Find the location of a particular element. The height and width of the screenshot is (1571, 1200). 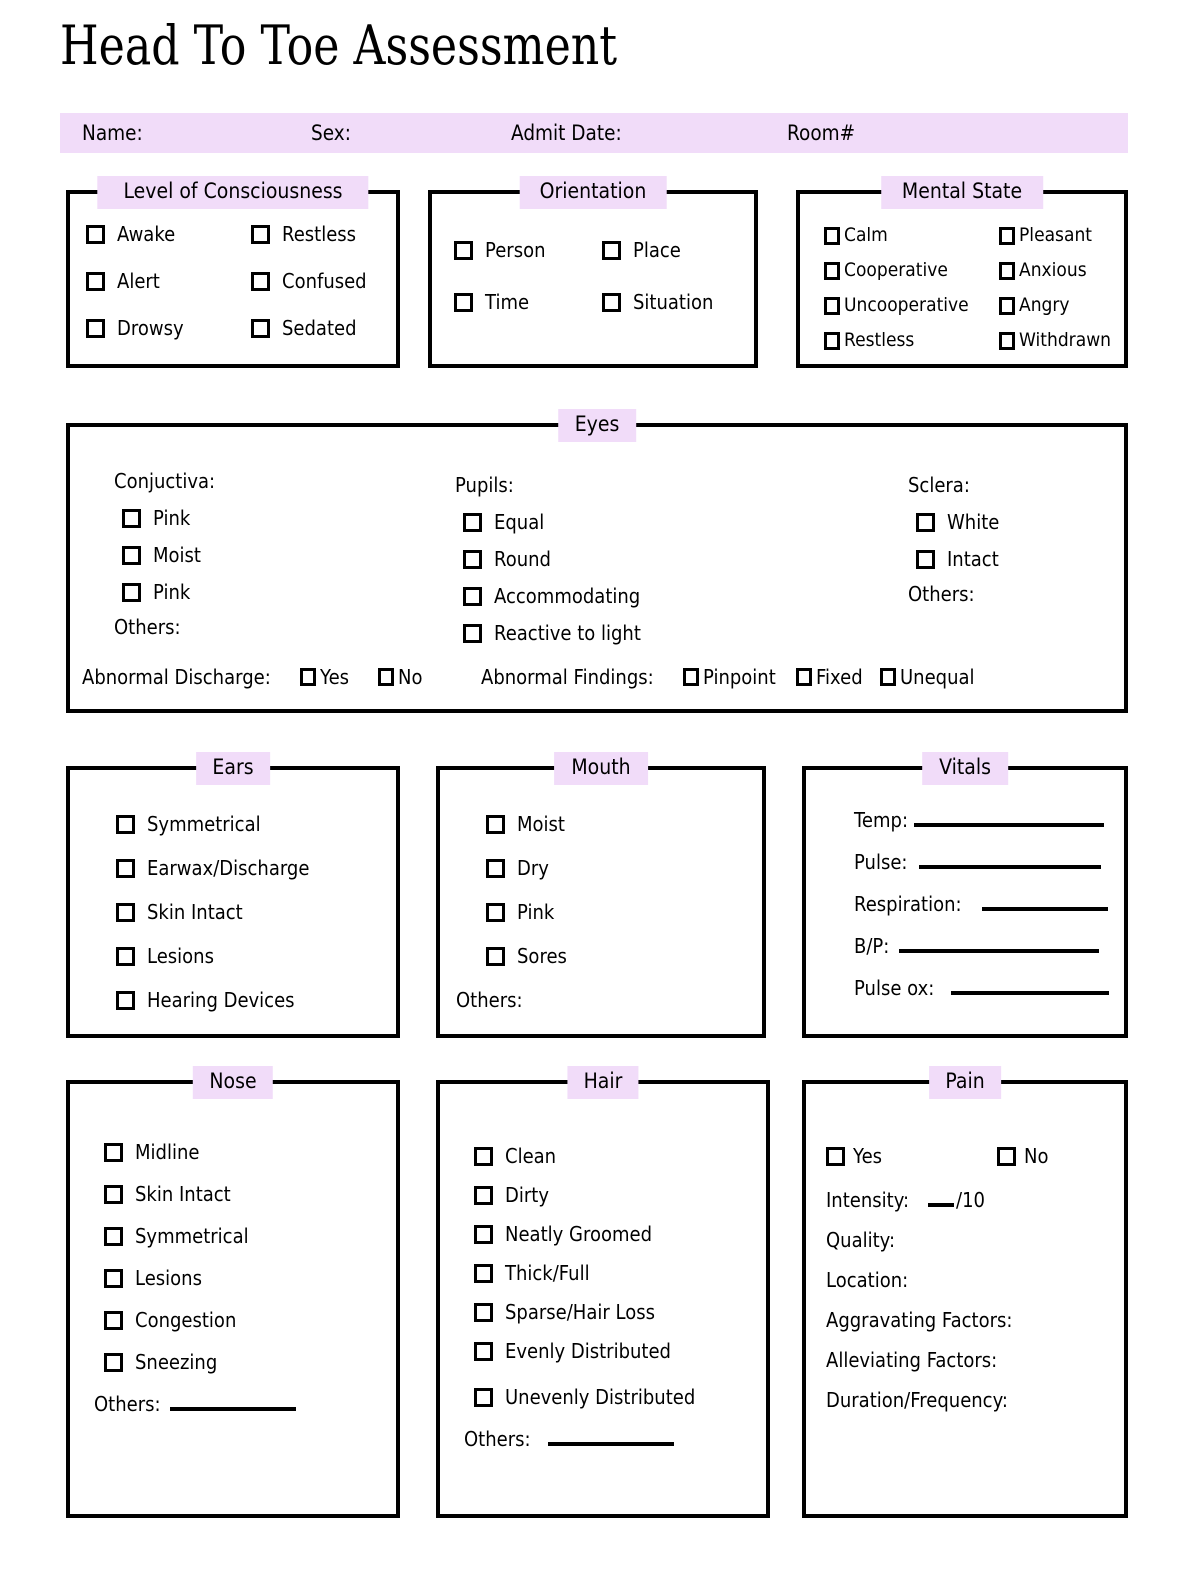

checkbox-row: Sores is located at coordinates (624, 956).